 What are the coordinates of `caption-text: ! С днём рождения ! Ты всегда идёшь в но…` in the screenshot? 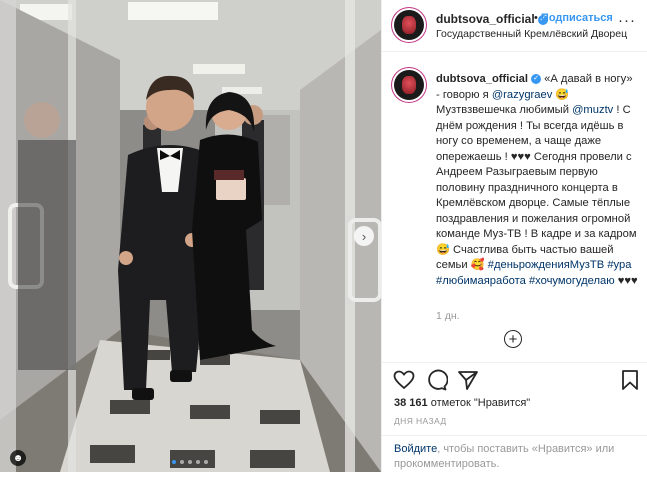 It's located at (536, 187).